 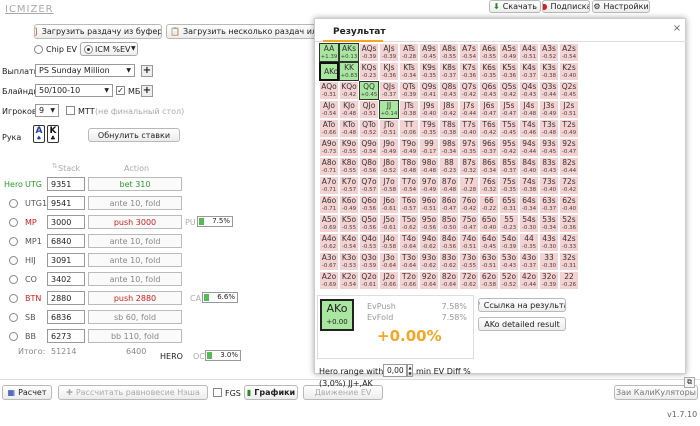 I want to click on hand-cell: 94s -0.44, so click(x=529, y=147).